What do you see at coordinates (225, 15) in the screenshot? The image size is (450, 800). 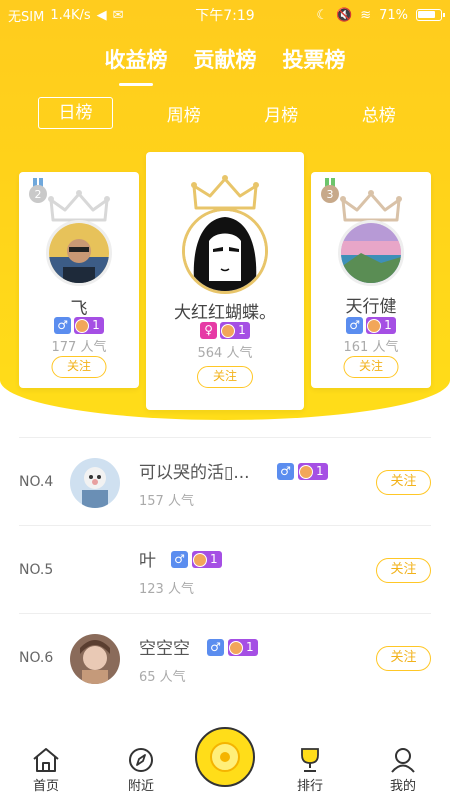 I see `status-bar: 无SIM 1.4K/s ◀ ✉ 下午7:19 ☾ 🔇 ≋ 71%` at bounding box center [225, 15].